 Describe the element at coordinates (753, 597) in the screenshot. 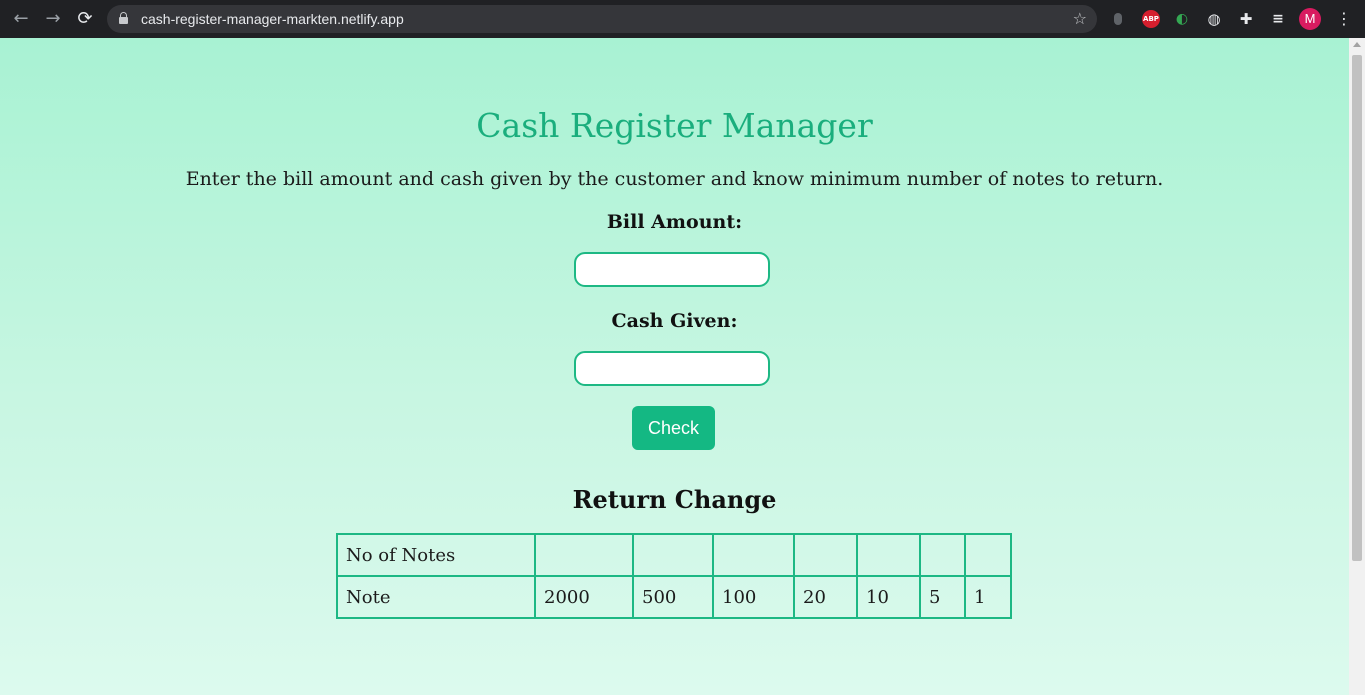

I see `note-value-cell: 100` at that location.